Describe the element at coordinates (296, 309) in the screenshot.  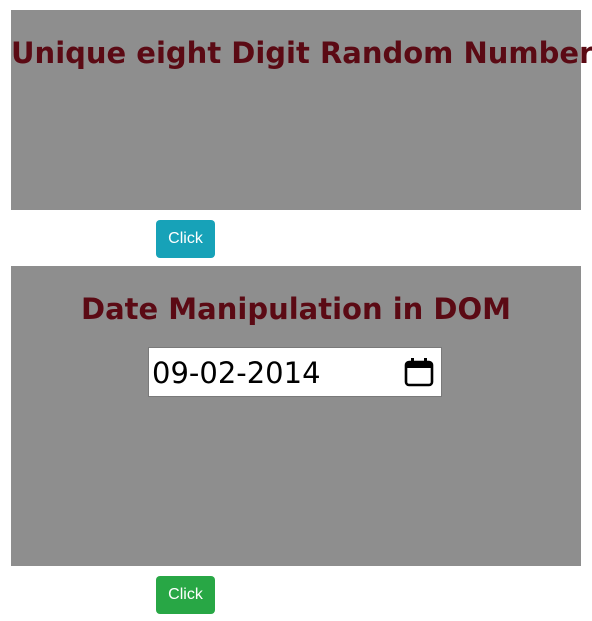
I see `date-manipulation-title: Date Manipulation in DOM` at that location.